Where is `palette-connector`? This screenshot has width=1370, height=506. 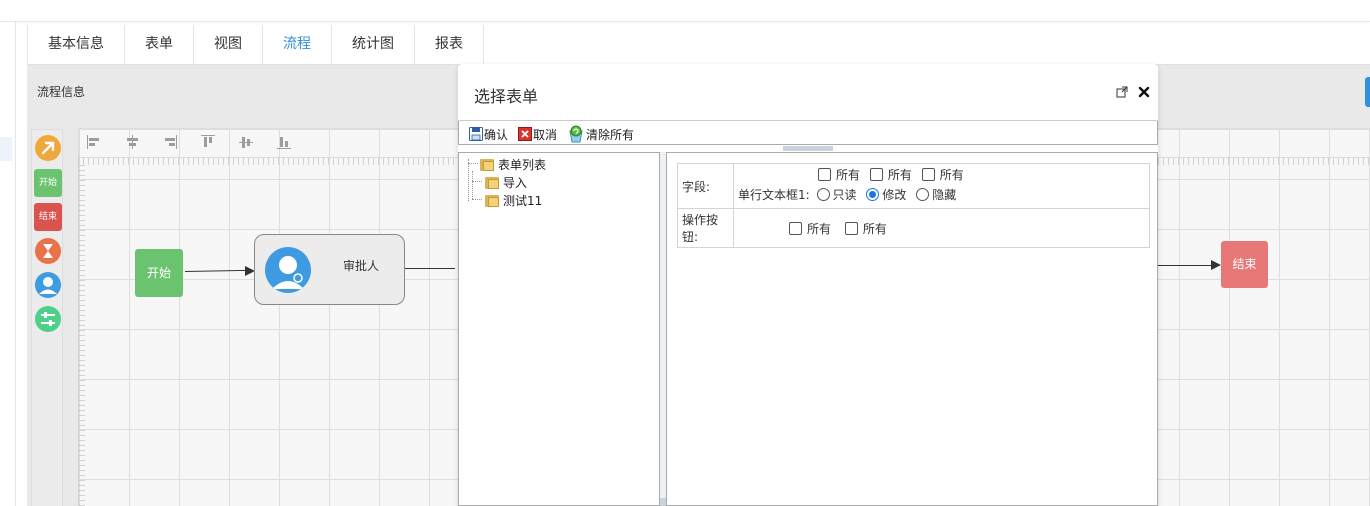
palette-connector is located at coordinates (48, 148).